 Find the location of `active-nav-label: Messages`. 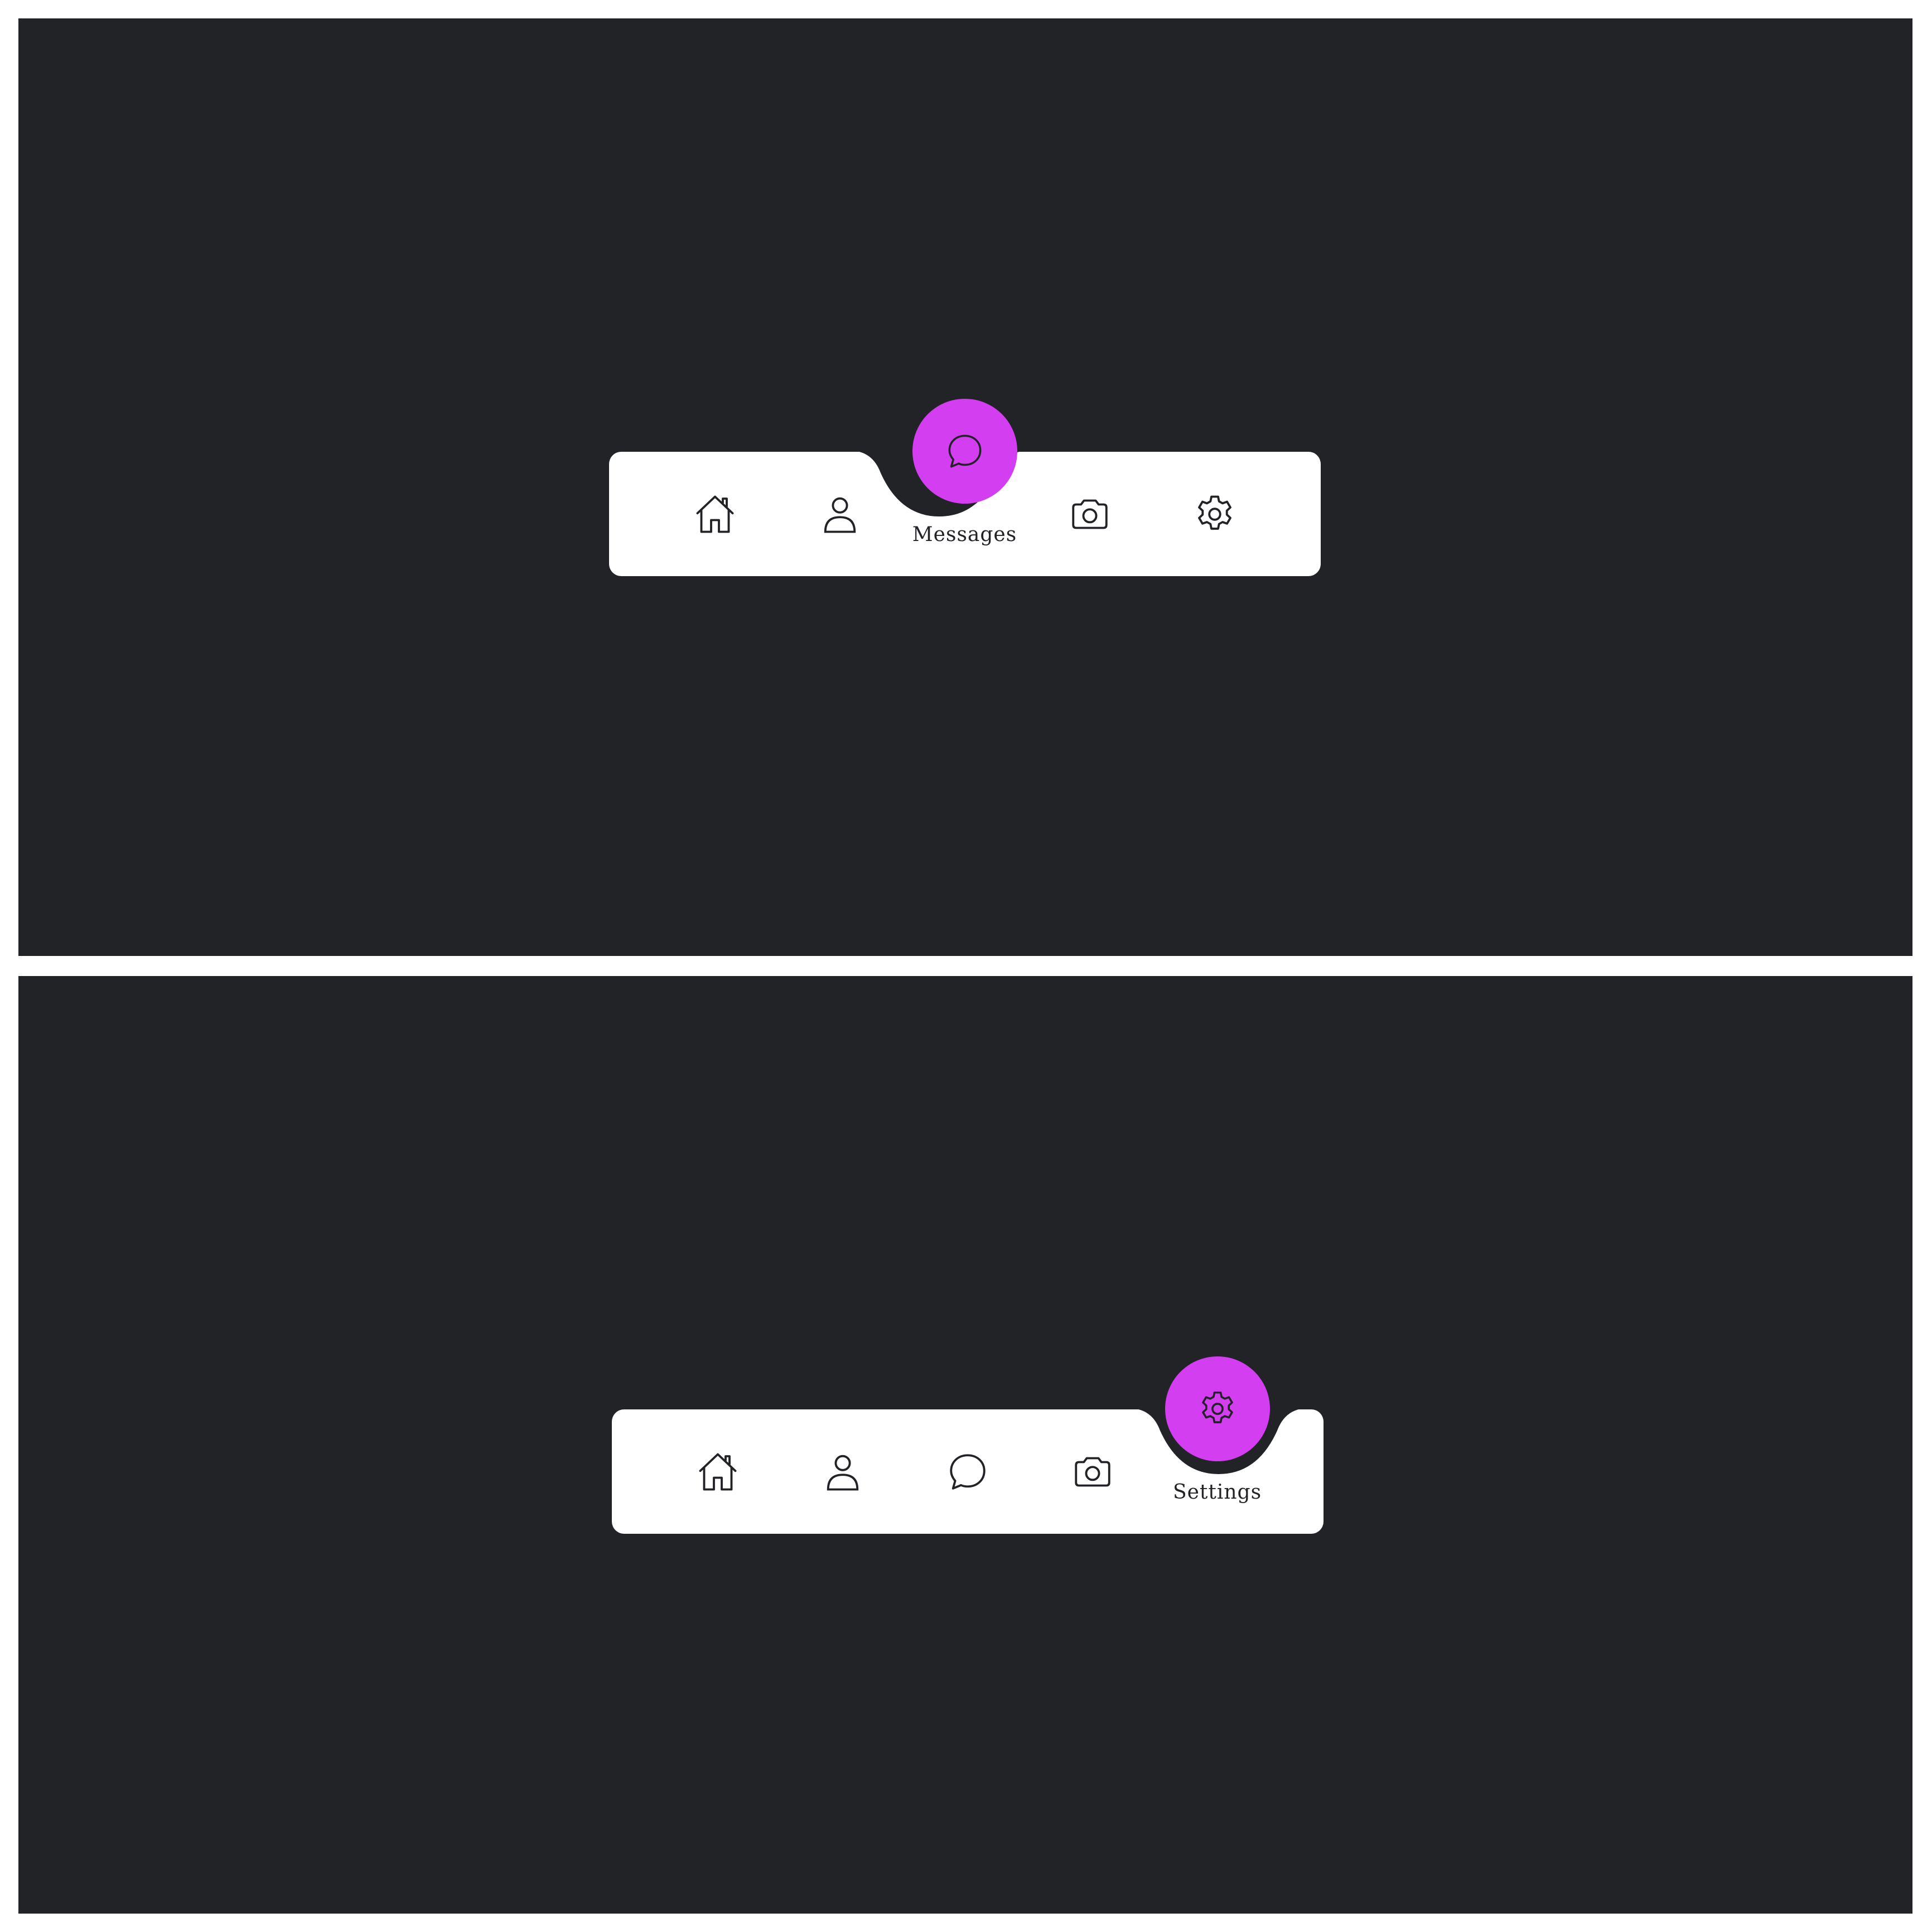

active-nav-label: Messages is located at coordinates (964, 534).